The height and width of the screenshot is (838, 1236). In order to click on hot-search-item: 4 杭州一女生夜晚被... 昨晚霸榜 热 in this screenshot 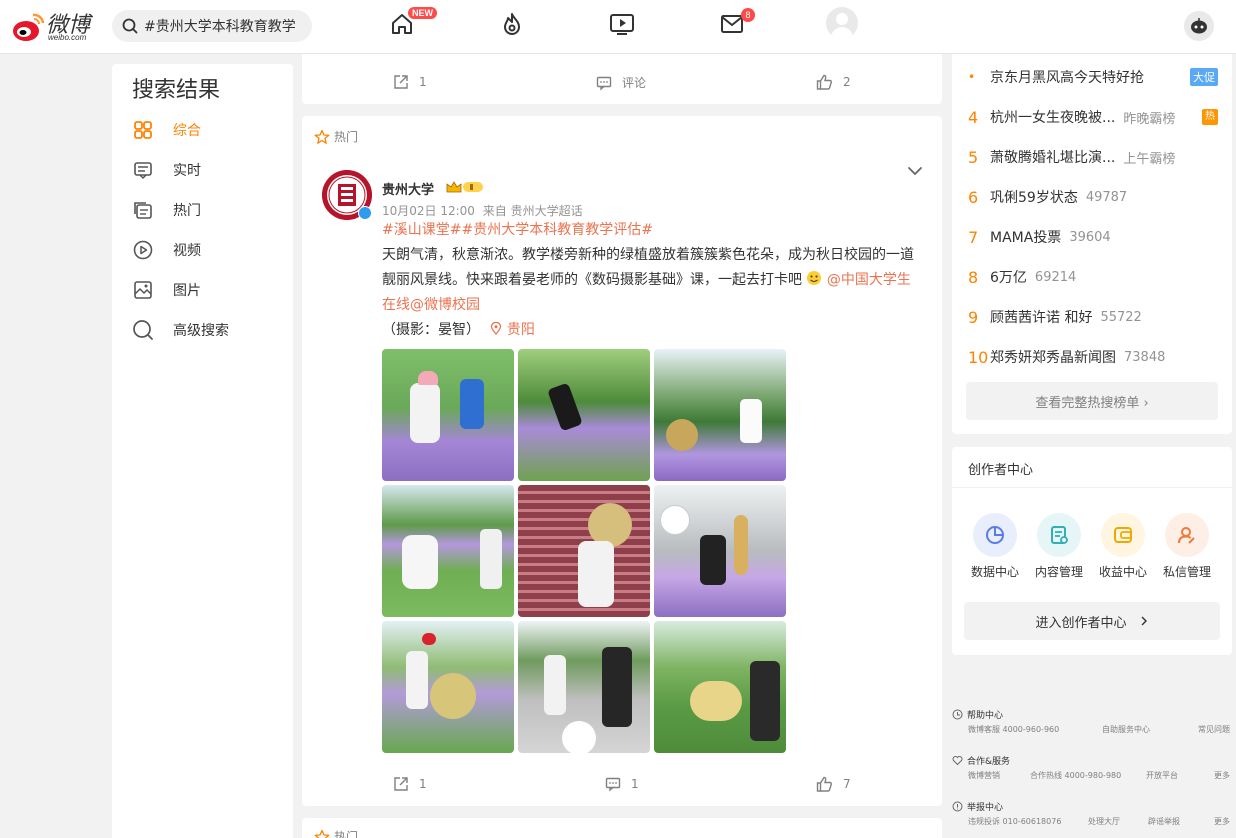, I will do `click(1093, 117)`.